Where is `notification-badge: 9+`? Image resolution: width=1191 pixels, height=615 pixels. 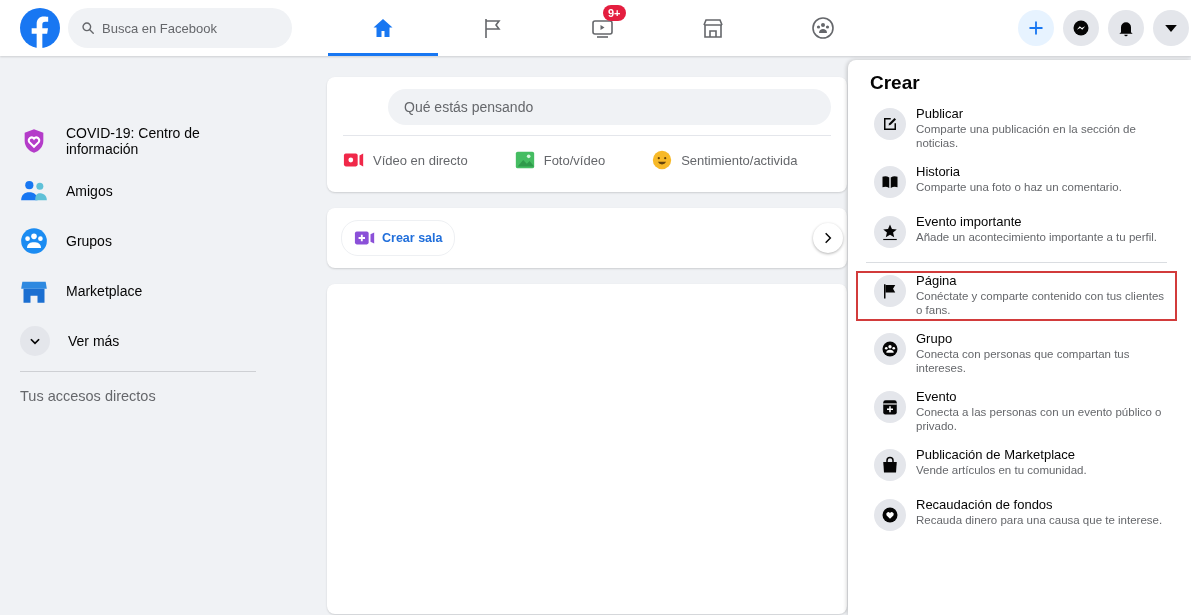 notification-badge: 9+ is located at coordinates (614, 13).